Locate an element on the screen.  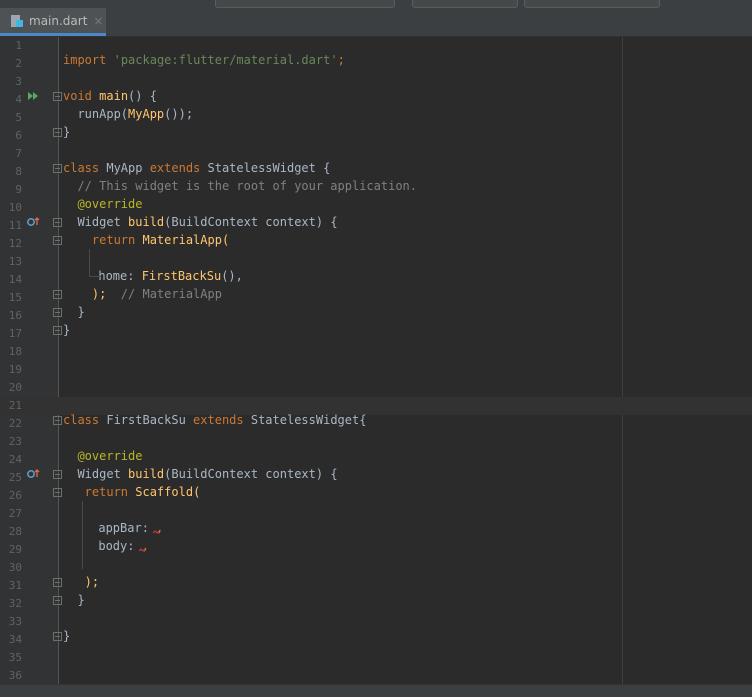
run-icon is located at coordinates (33, 96).